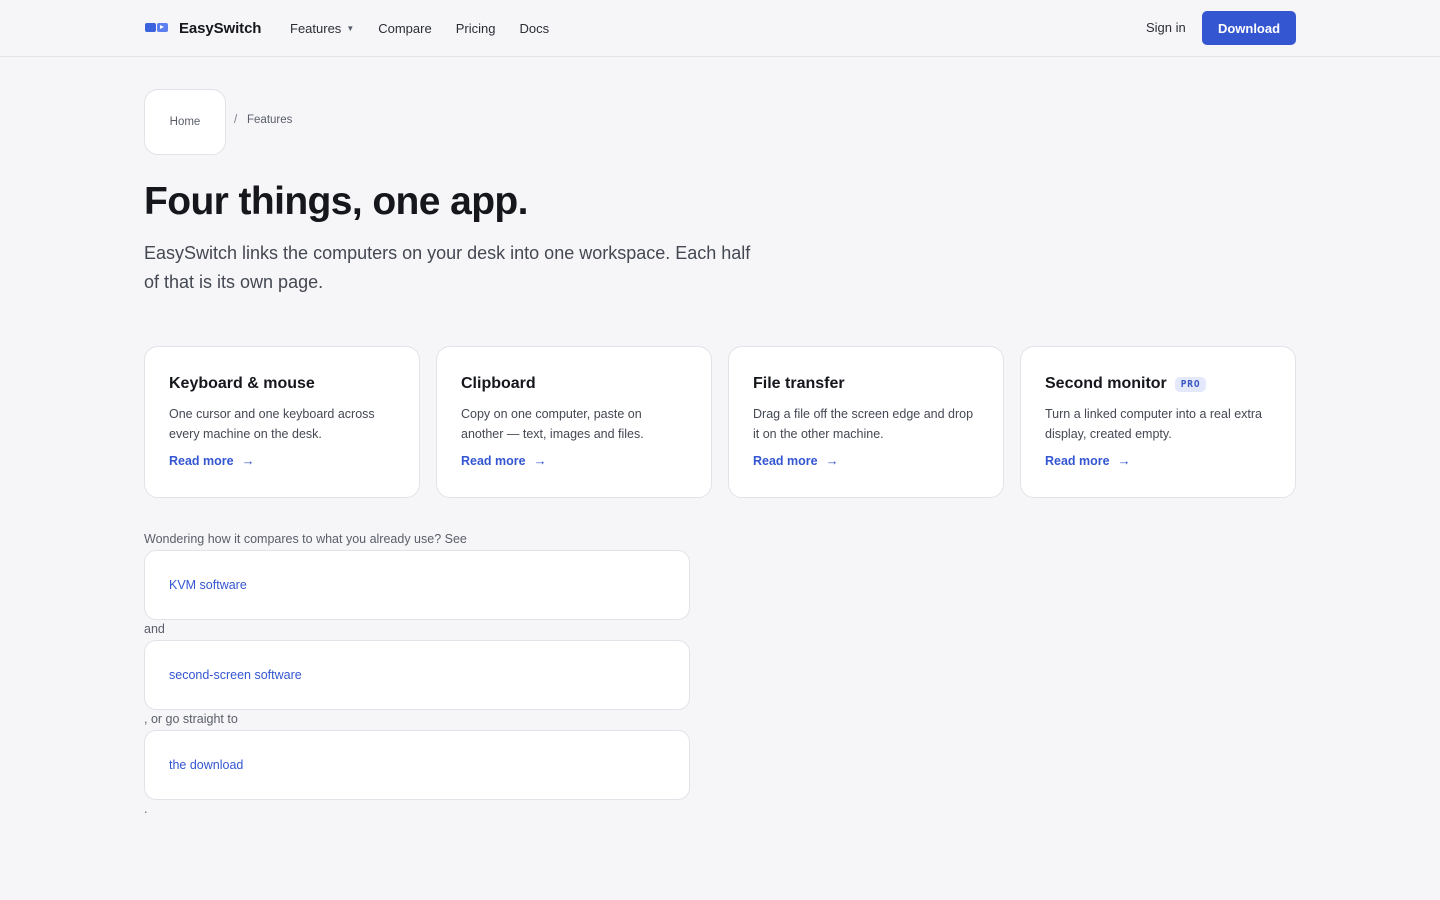  I want to click on kvm-software-link: KVM software, so click(417, 585).